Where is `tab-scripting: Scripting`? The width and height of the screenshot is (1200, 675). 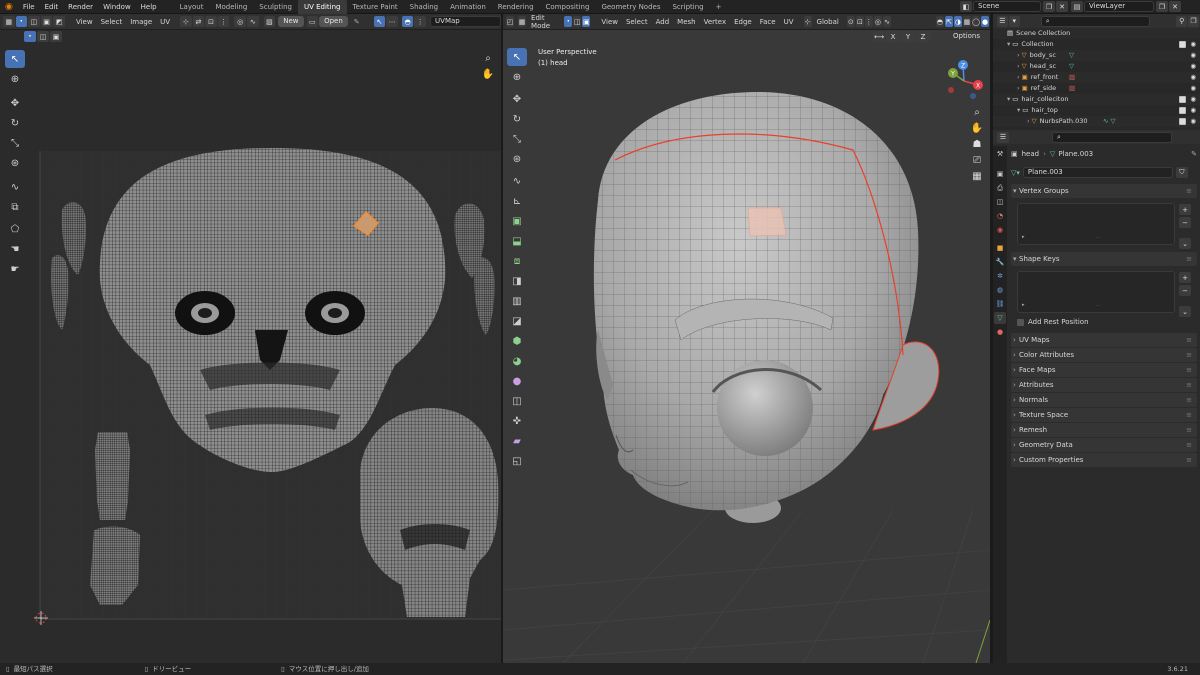 tab-scripting: Scripting is located at coordinates (687, 7).